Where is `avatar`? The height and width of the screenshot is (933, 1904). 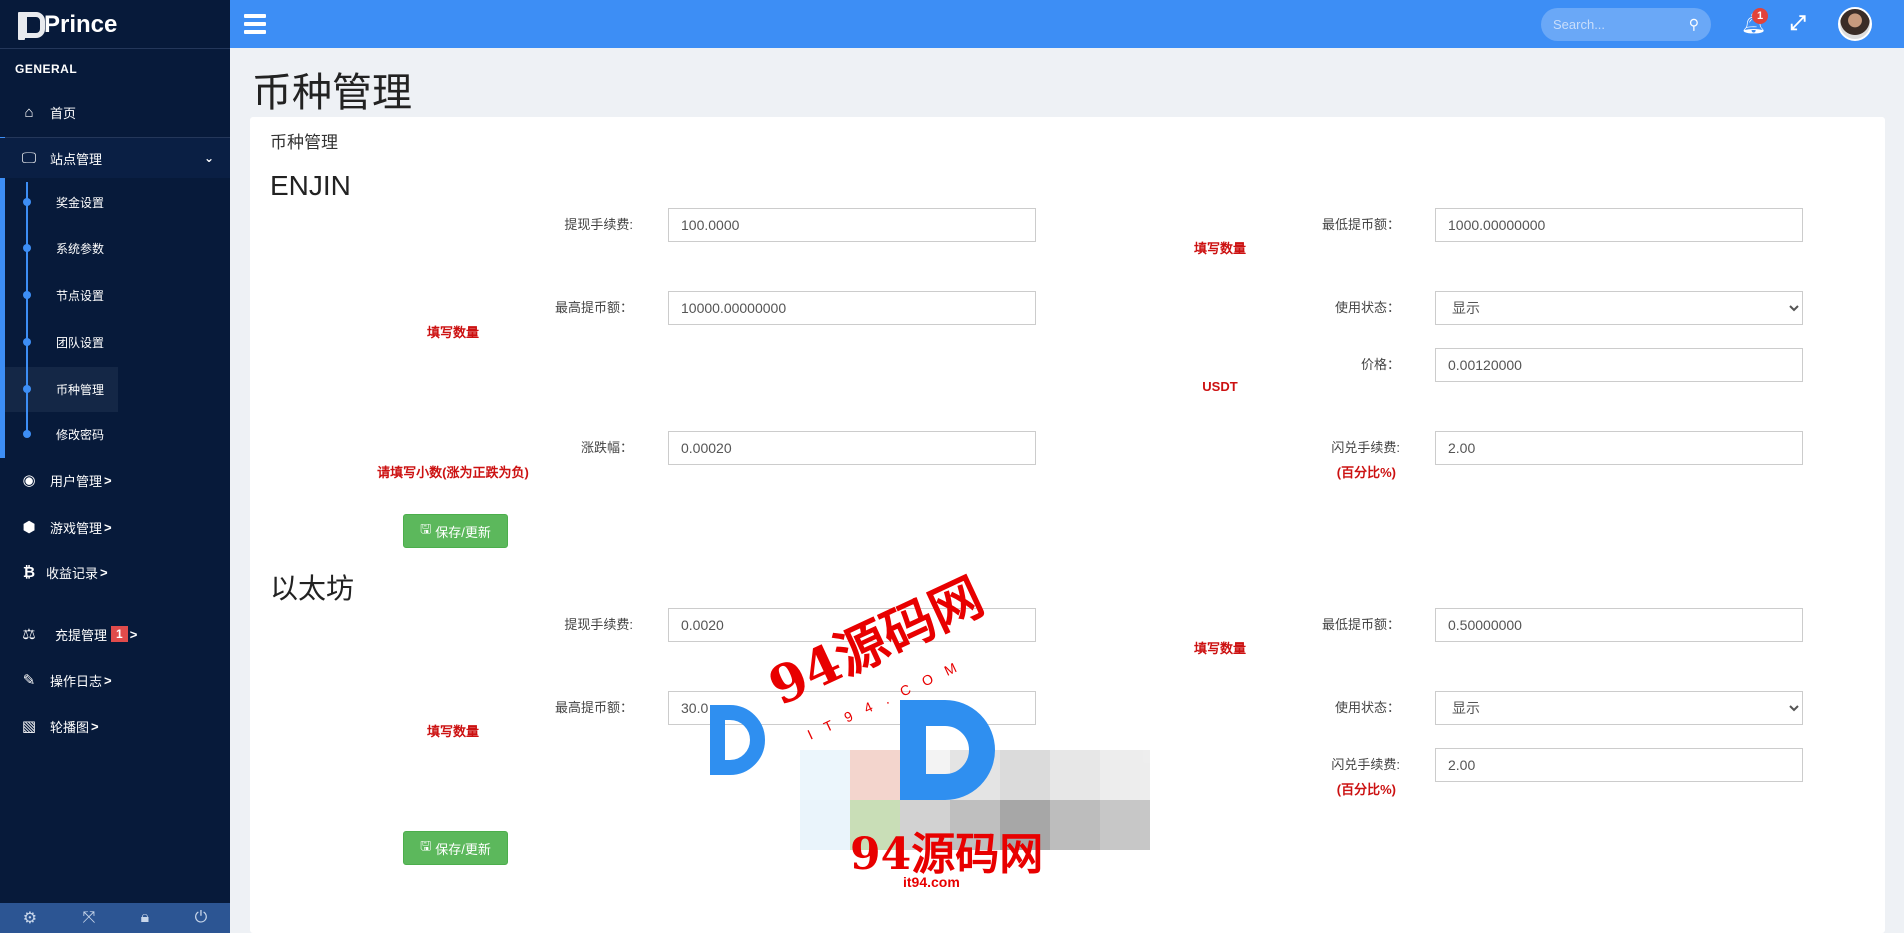 avatar is located at coordinates (1855, 24).